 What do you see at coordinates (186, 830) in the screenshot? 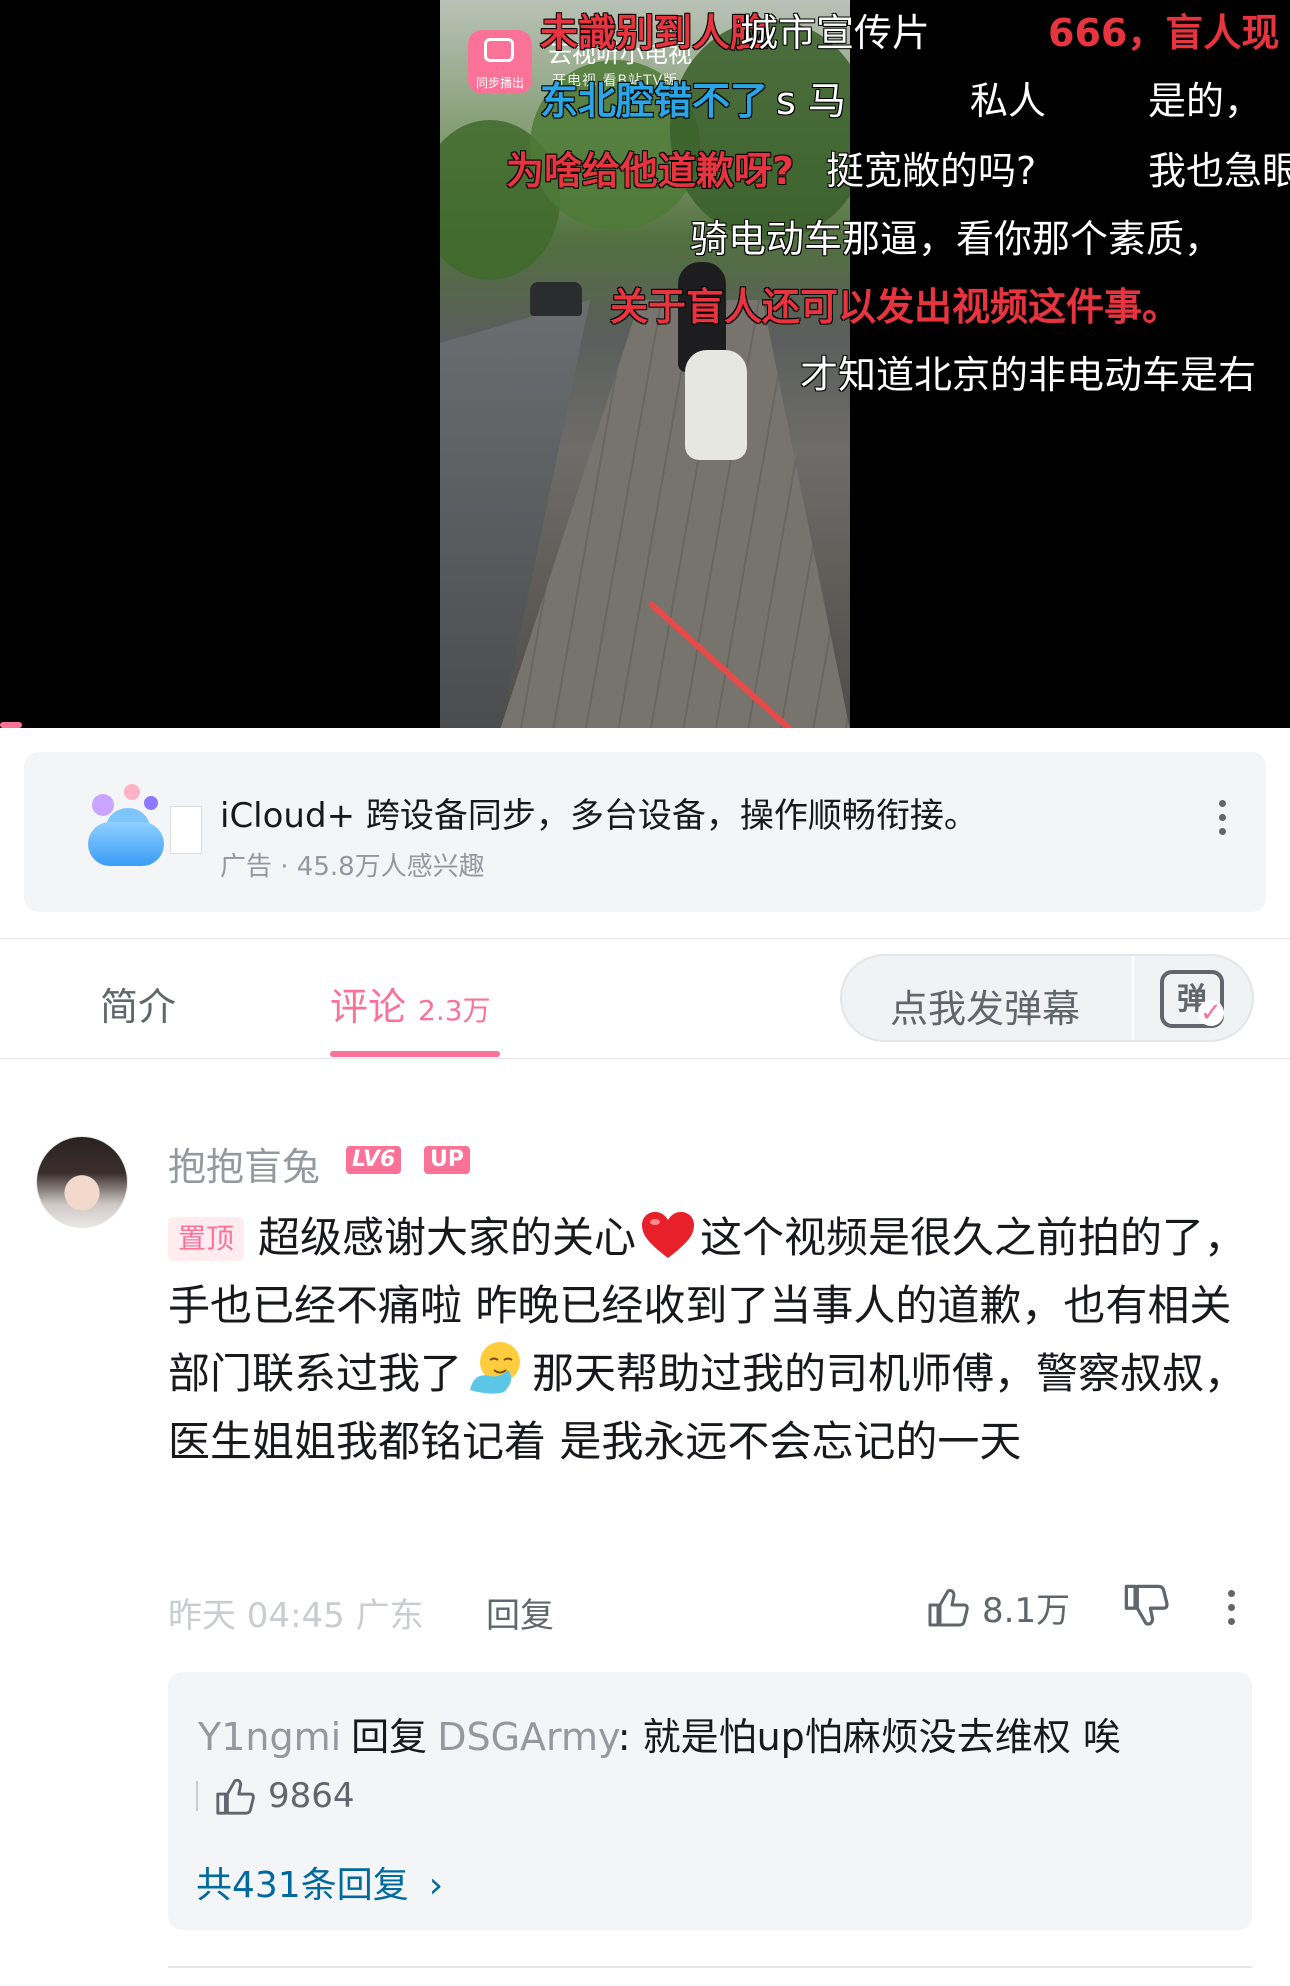
I see `ad-thumb-card` at bounding box center [186, 830].